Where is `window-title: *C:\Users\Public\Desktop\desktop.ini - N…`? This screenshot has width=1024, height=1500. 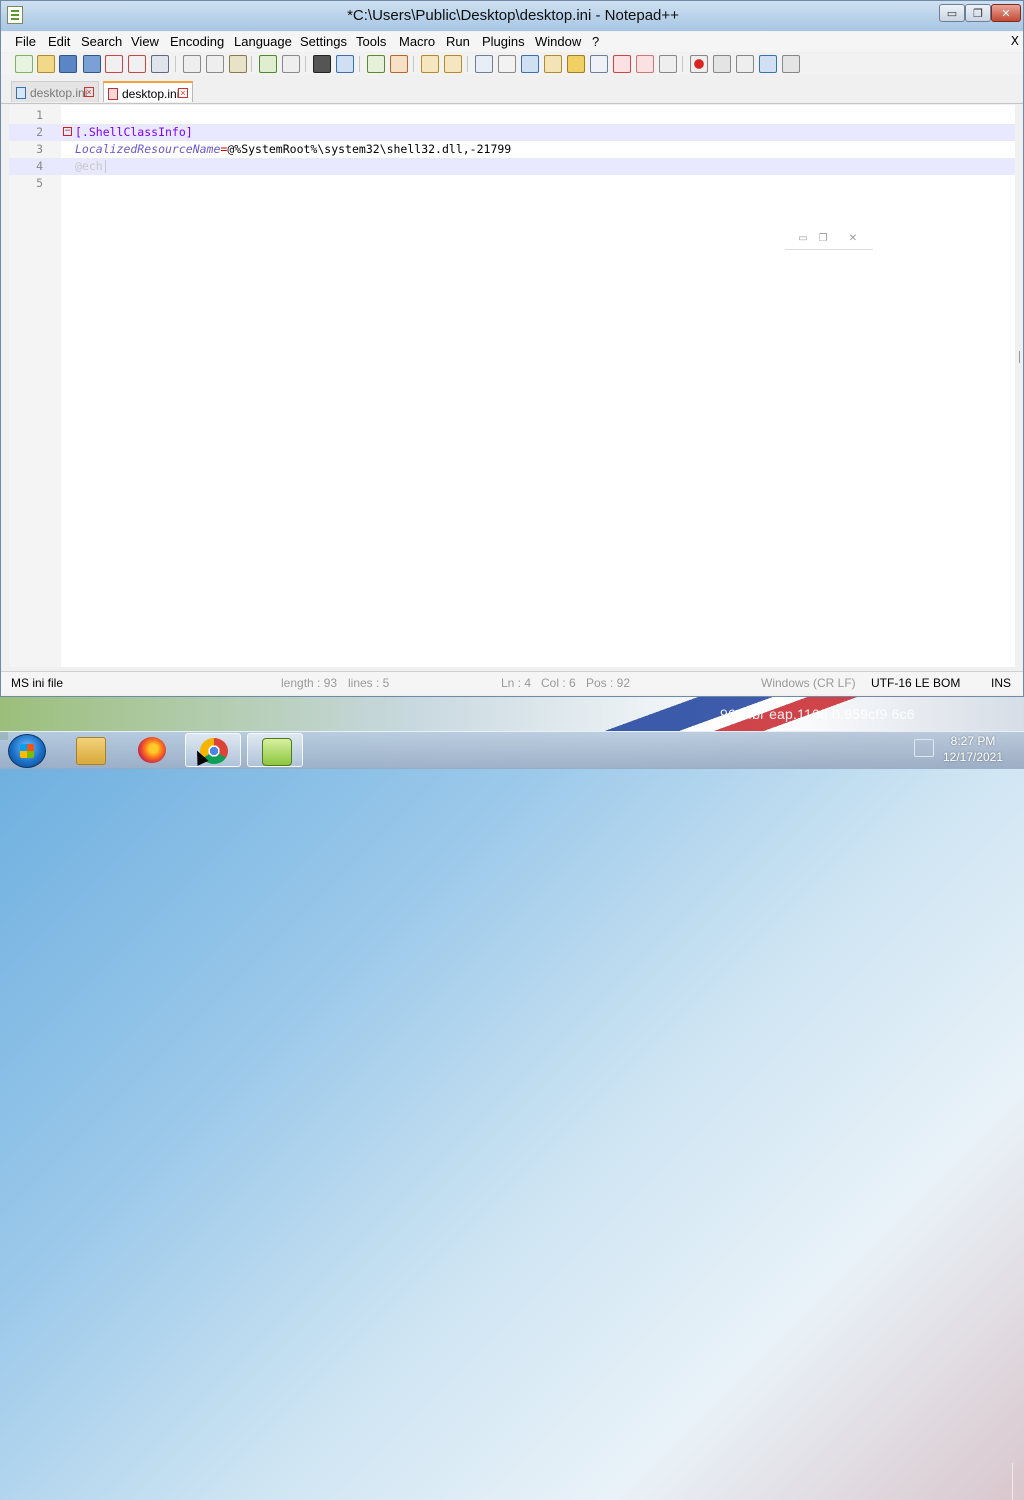 window-title: *C:\Users\Public\Desktop\desktop.ini - N… is located at coordinates (513, 15).